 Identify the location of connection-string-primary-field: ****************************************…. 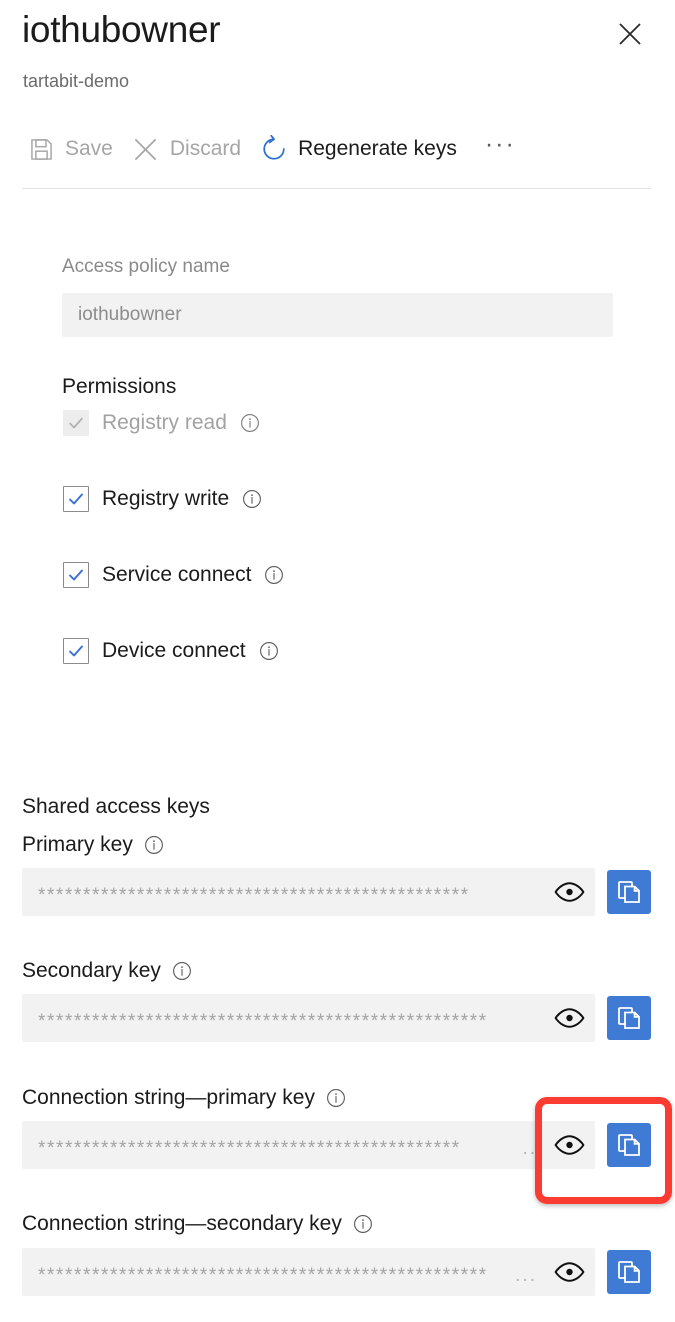
(308, 1145).